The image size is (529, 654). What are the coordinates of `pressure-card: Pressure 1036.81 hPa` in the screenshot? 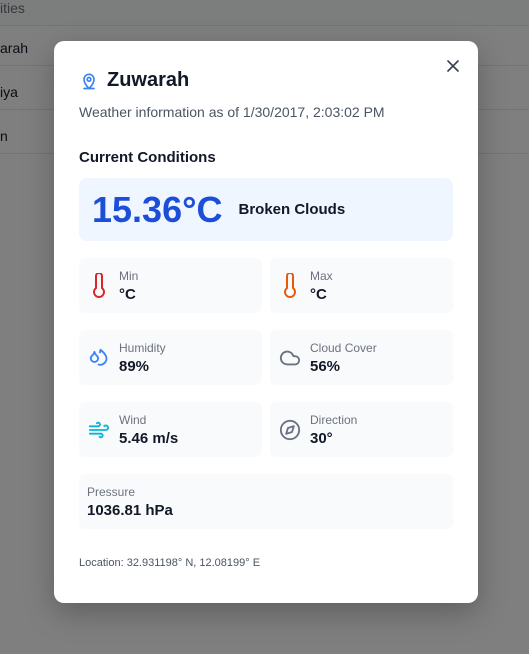 It's located at (266, 501).